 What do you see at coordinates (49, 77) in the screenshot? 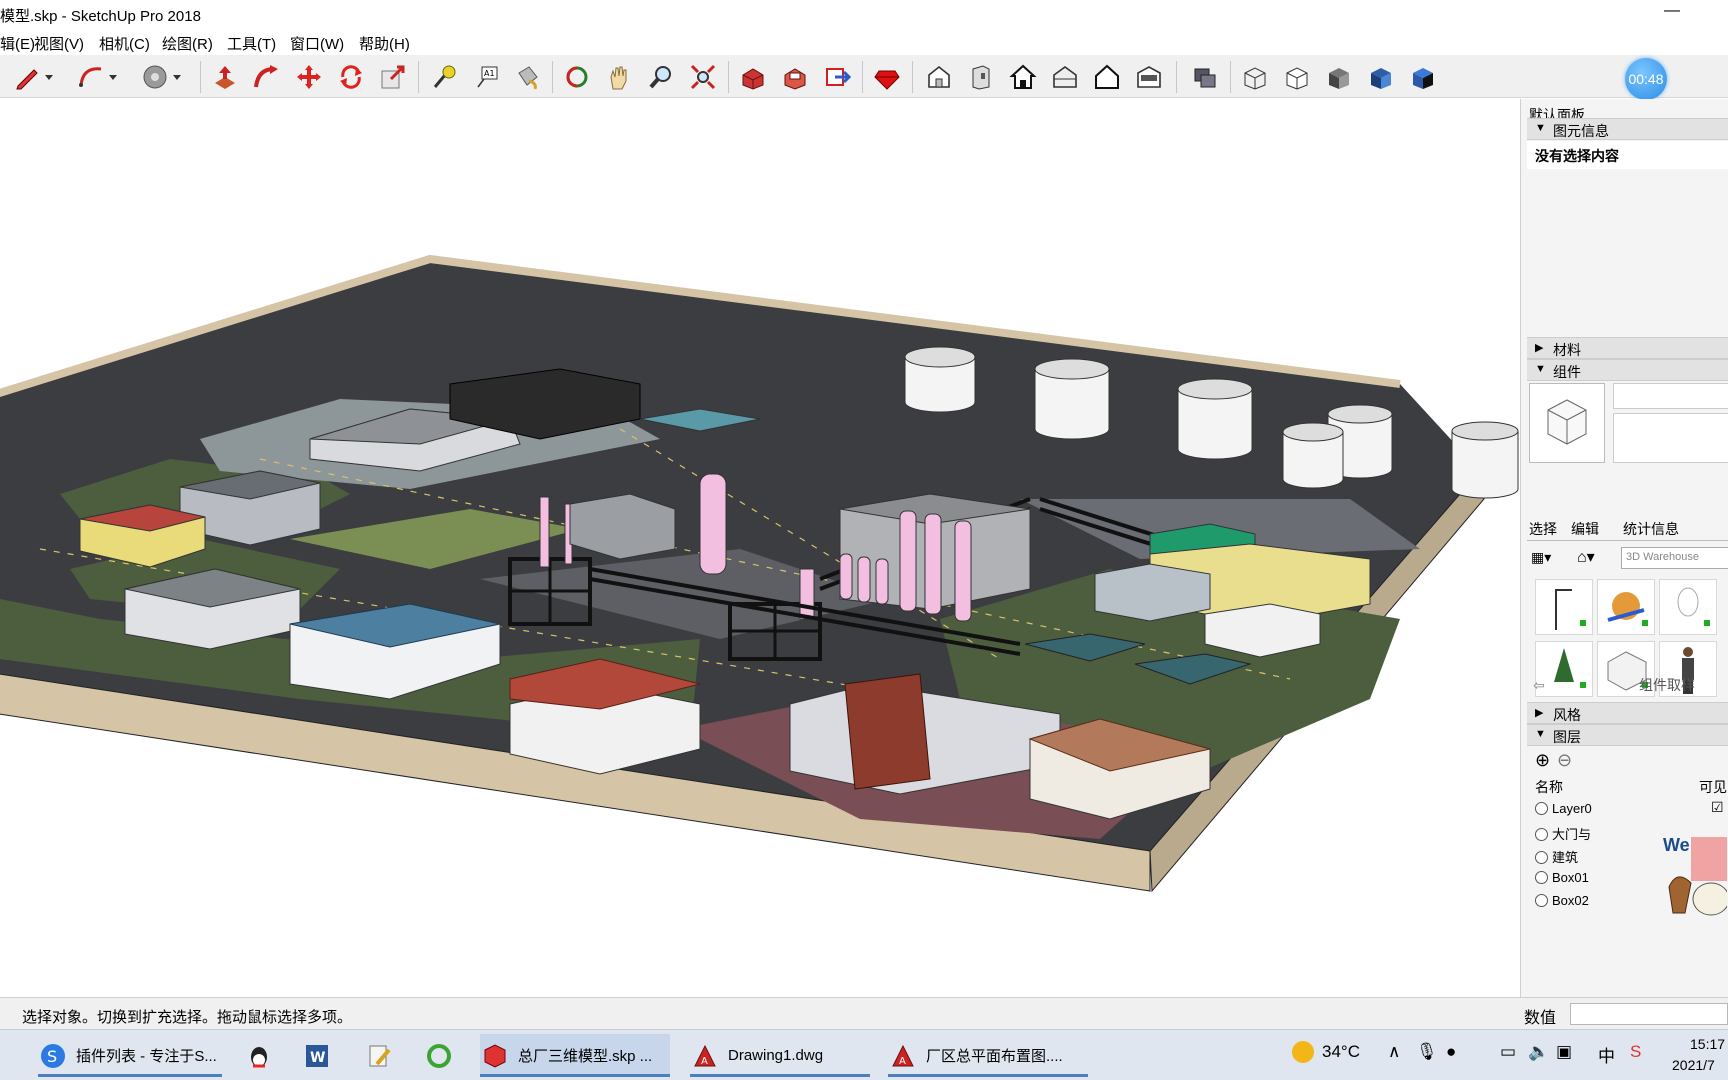
I see `pencil-dropdown-icon` at bounding box center [49, 77].